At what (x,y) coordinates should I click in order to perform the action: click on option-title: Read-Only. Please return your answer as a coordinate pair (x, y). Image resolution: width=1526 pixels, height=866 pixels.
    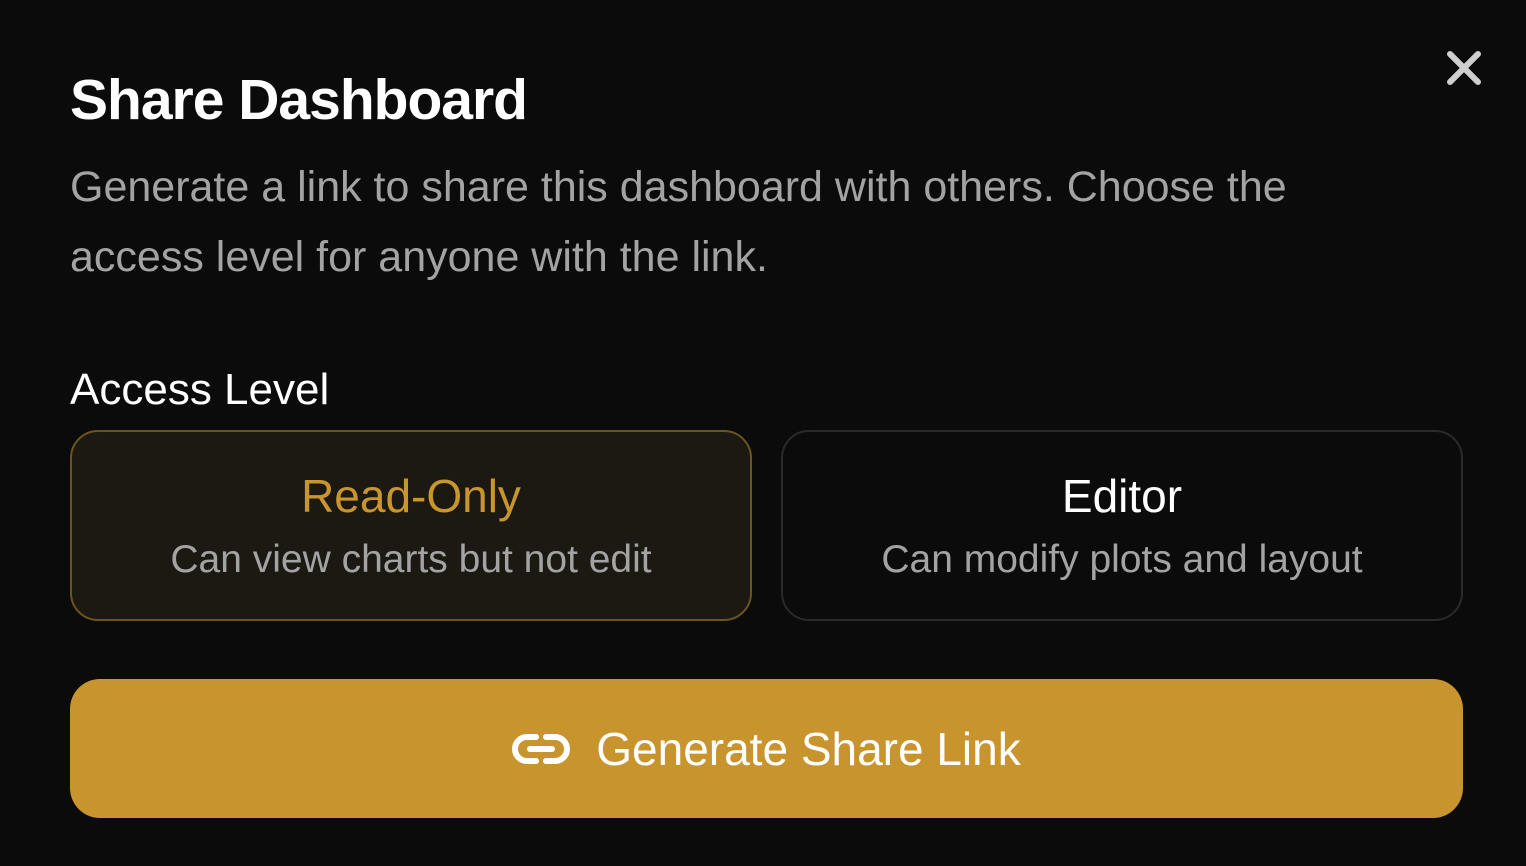
    Looking at the image, I should click on (411, 495).